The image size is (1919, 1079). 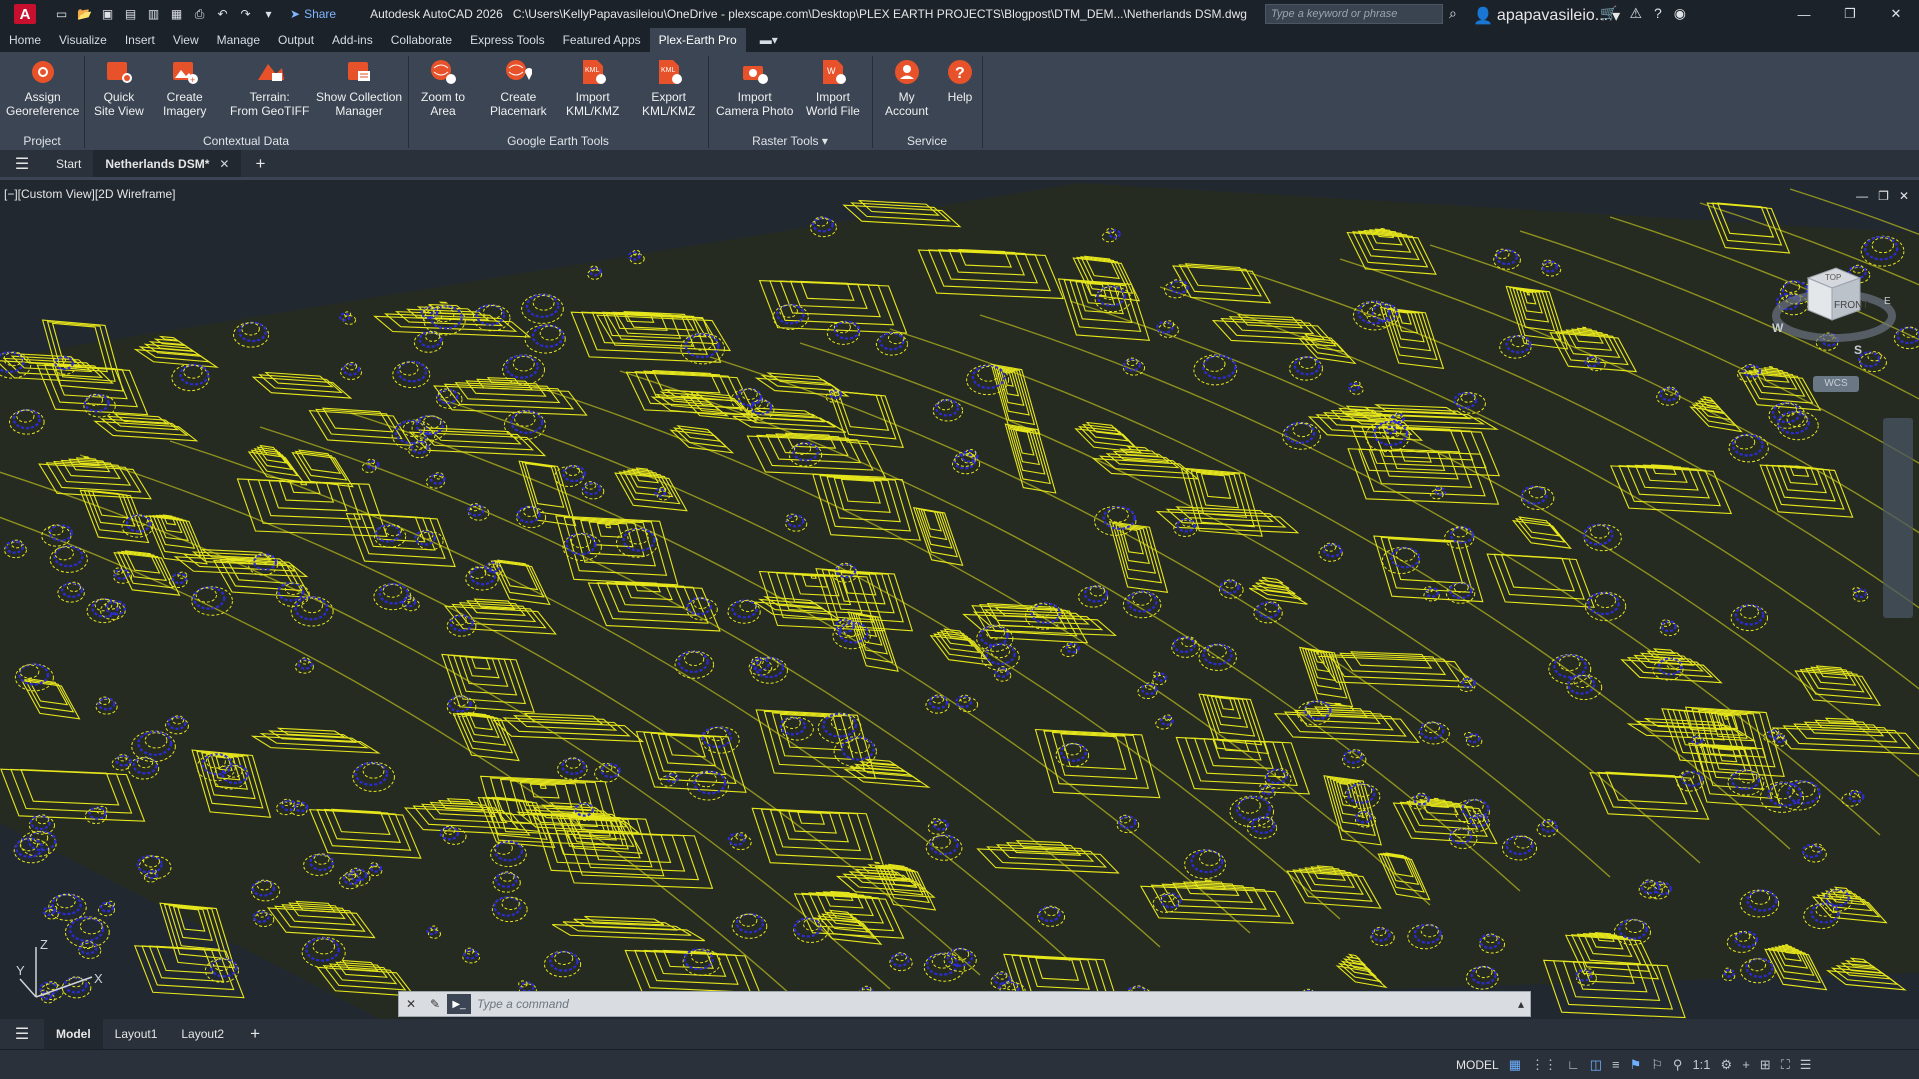 What do you see at coordinates (224, 164) in the screenshot?
I see `close-tab-icon: ✕` at bounding box center [224, 164].